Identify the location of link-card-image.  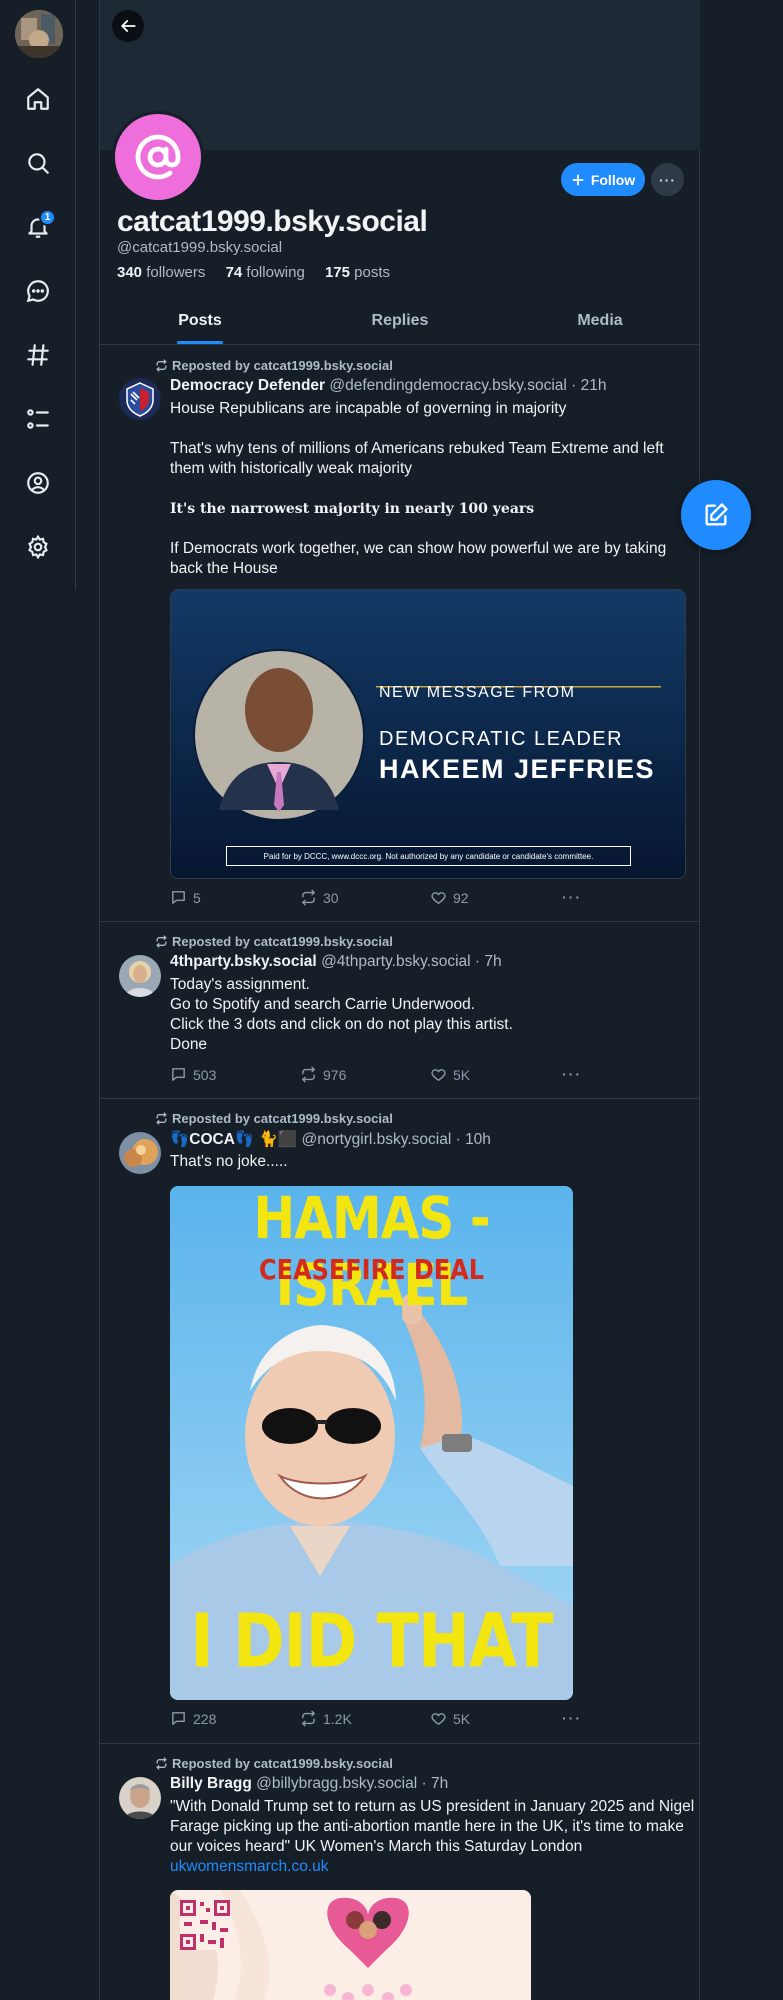
(350, 1945).